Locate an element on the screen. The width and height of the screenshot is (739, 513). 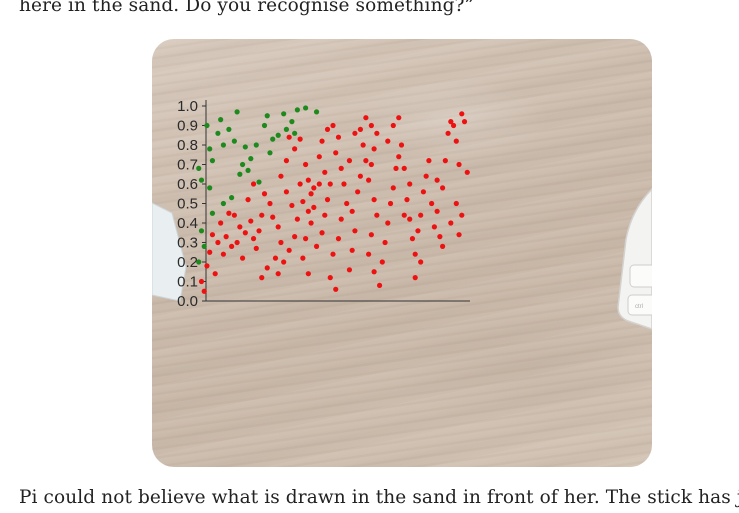
keyboard-key is located at coordinates (640, 276).